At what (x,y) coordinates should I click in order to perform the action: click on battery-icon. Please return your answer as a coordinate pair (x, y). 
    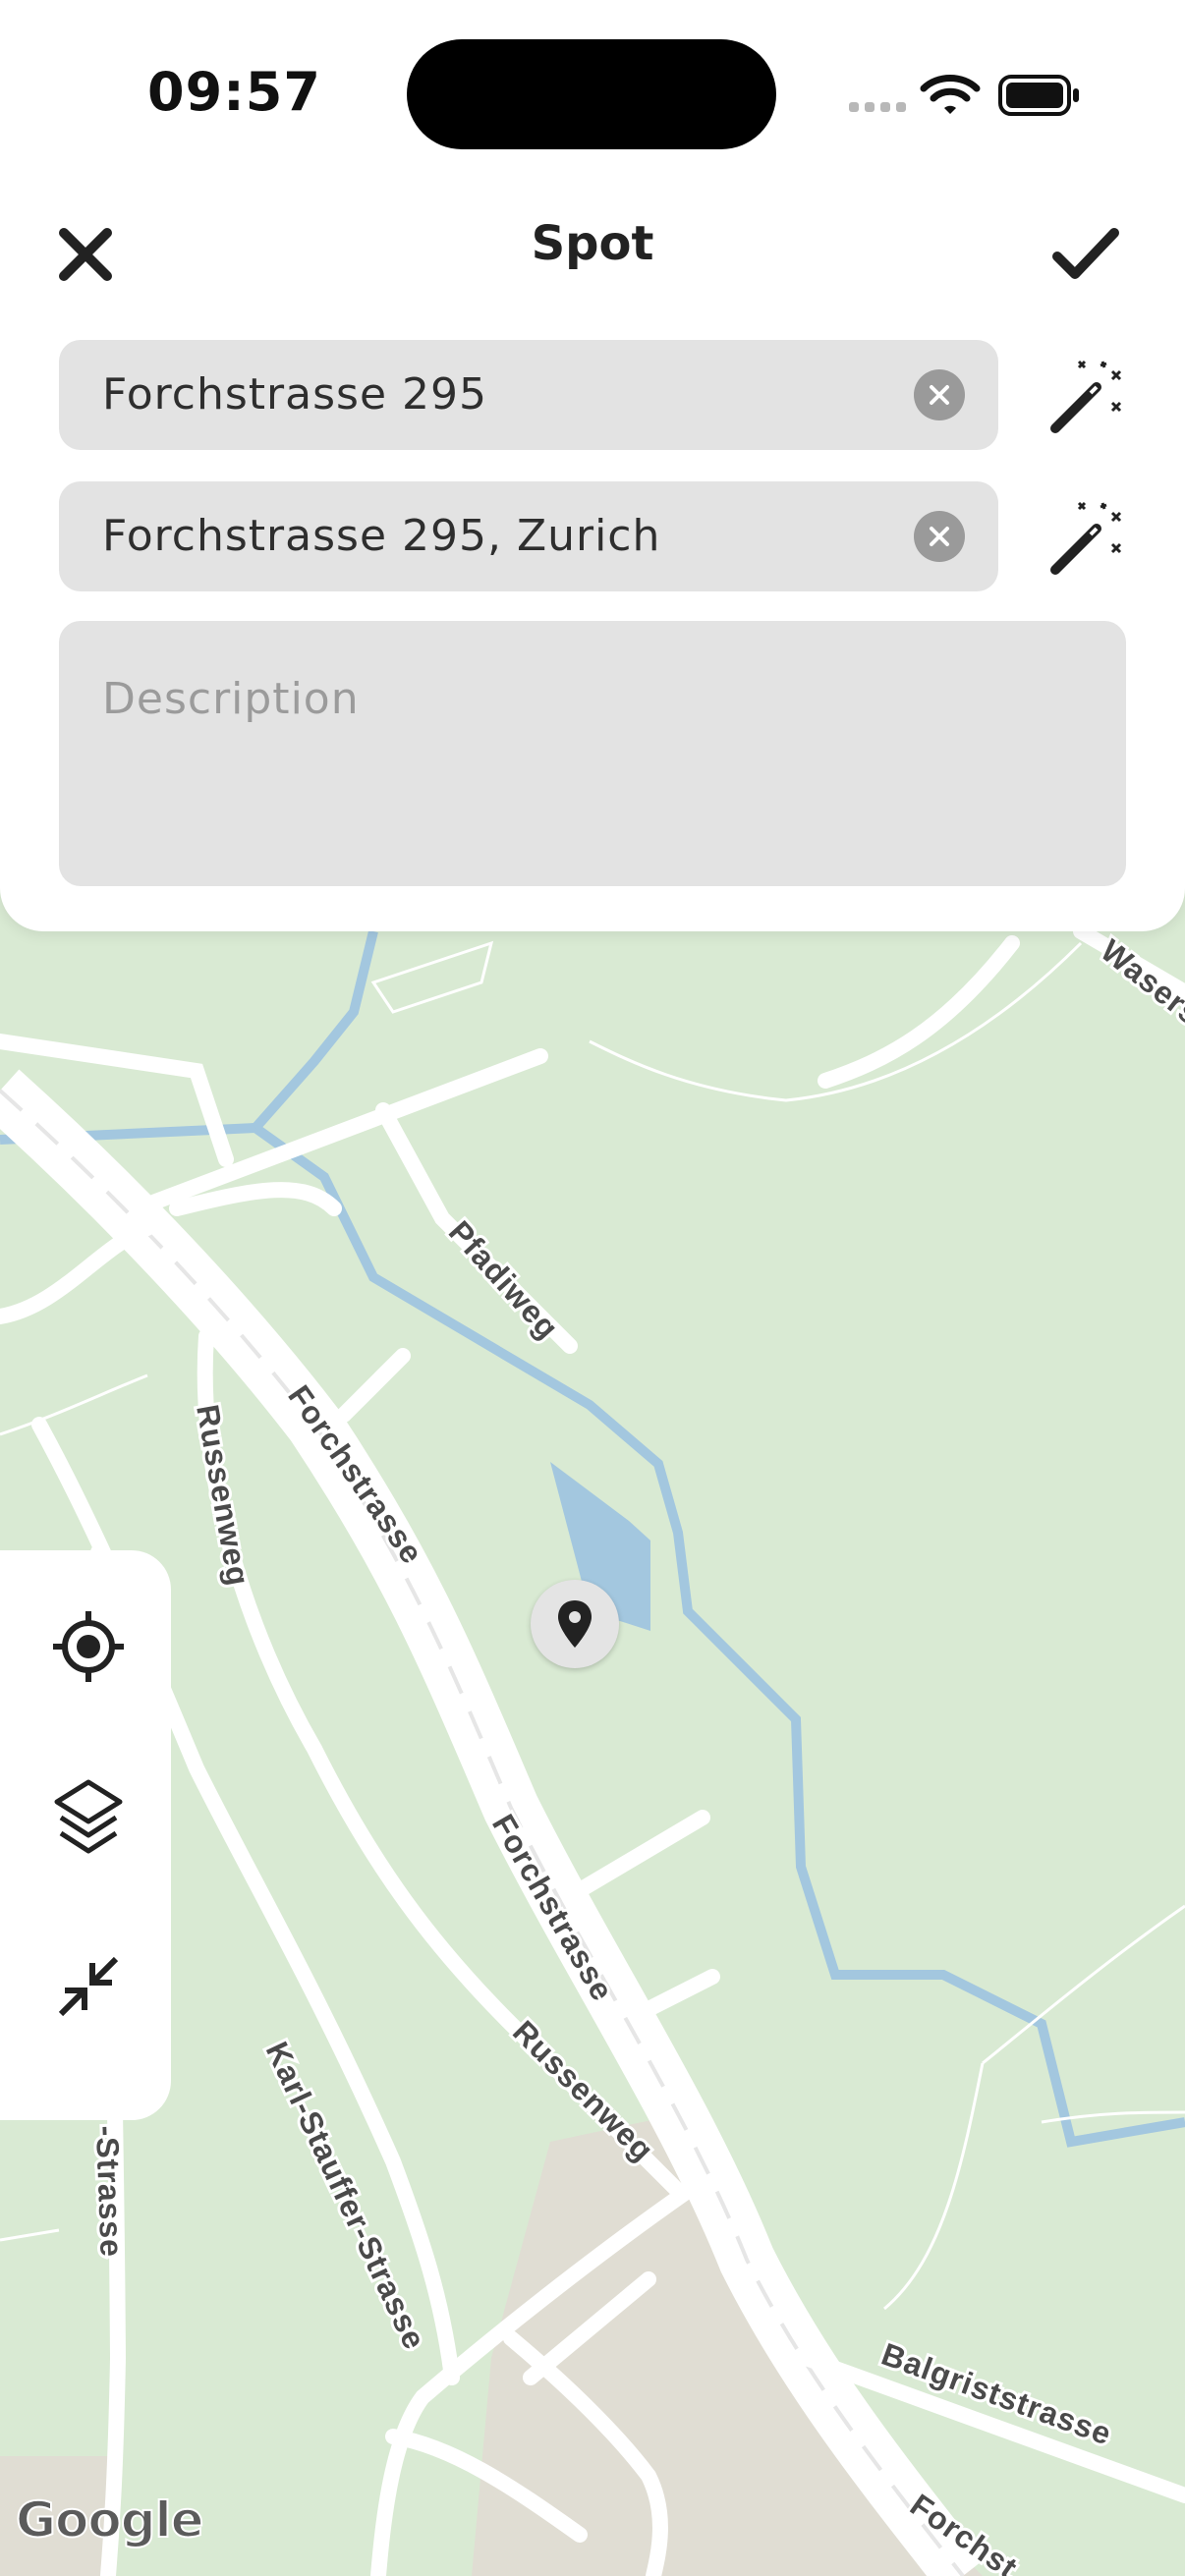
    Looking at the image, I should click on (1038, 95).